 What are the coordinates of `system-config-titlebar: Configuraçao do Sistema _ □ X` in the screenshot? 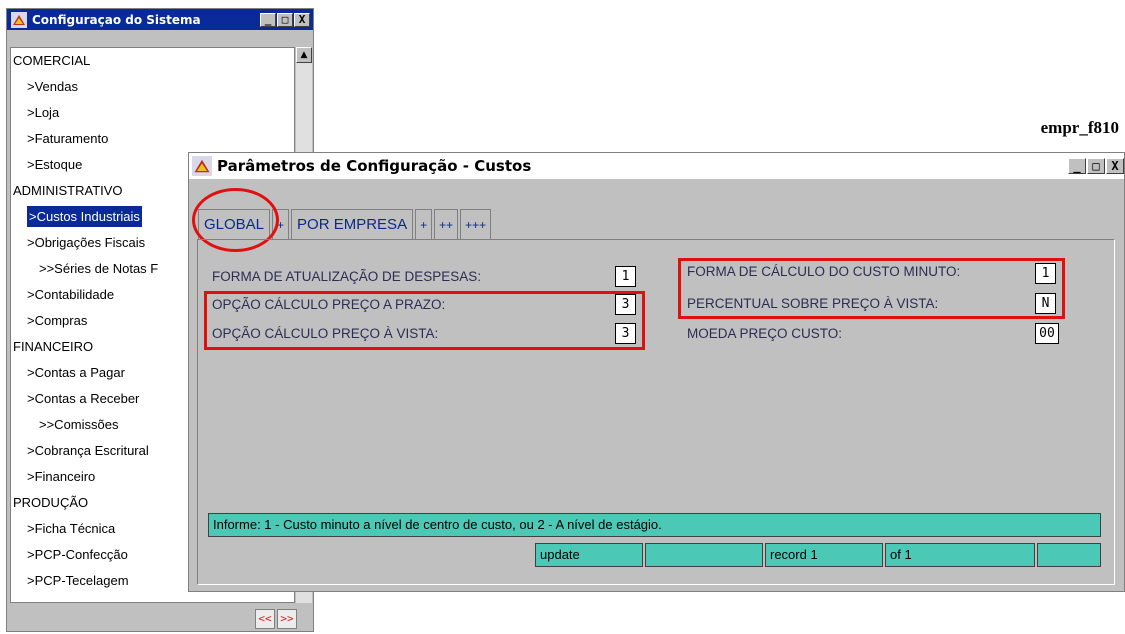 It's located at (160, 19).